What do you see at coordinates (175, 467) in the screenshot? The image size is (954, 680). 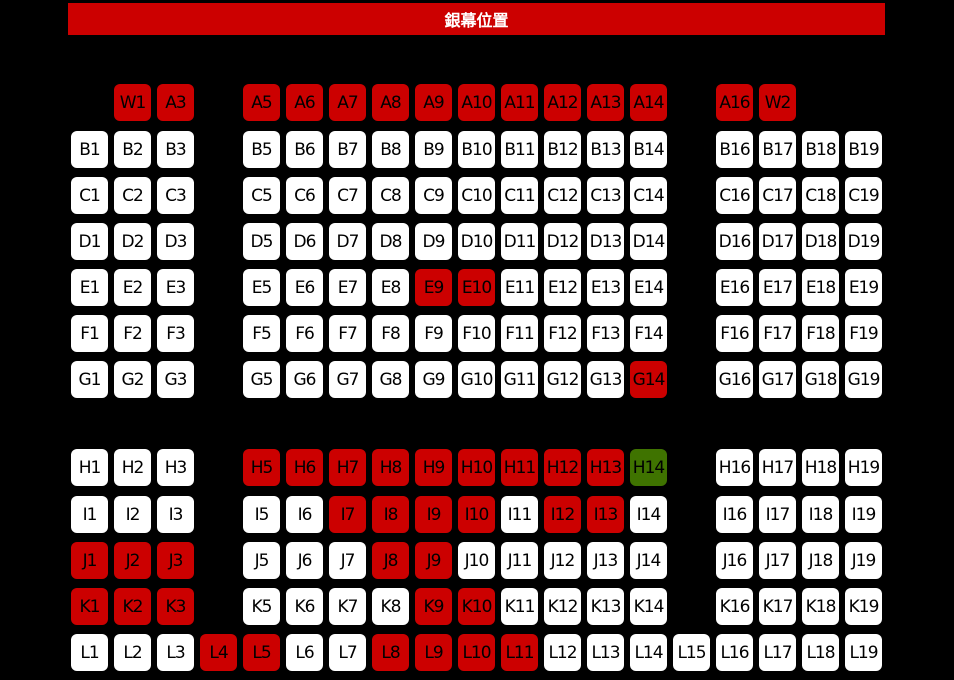 I see `seat-h3: H3` at bounding box center [175, 467].